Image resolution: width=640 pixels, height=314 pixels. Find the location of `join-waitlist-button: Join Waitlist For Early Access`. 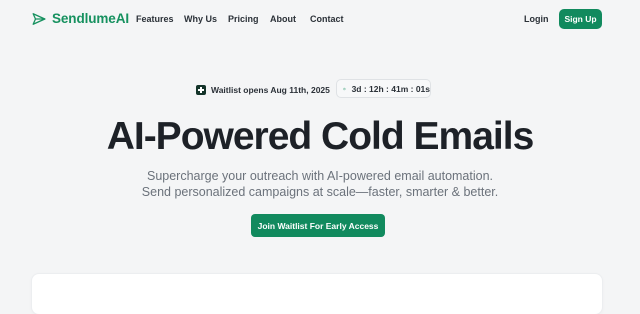

join-waitlist-button: Join Waitlist For Early Access is located at coordinates (318, 225).